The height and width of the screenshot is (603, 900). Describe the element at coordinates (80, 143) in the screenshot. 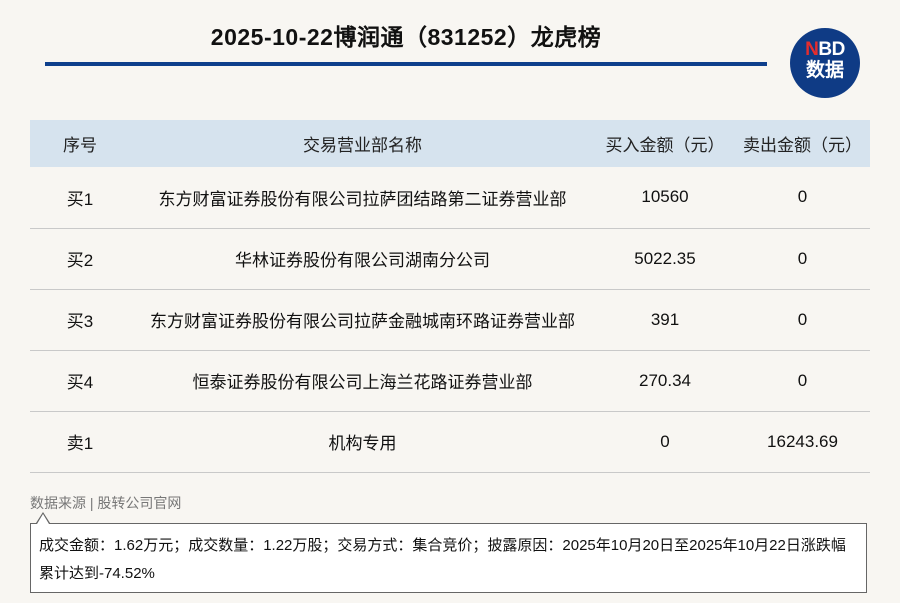

I see `col-header-seq: 序号` at that location.